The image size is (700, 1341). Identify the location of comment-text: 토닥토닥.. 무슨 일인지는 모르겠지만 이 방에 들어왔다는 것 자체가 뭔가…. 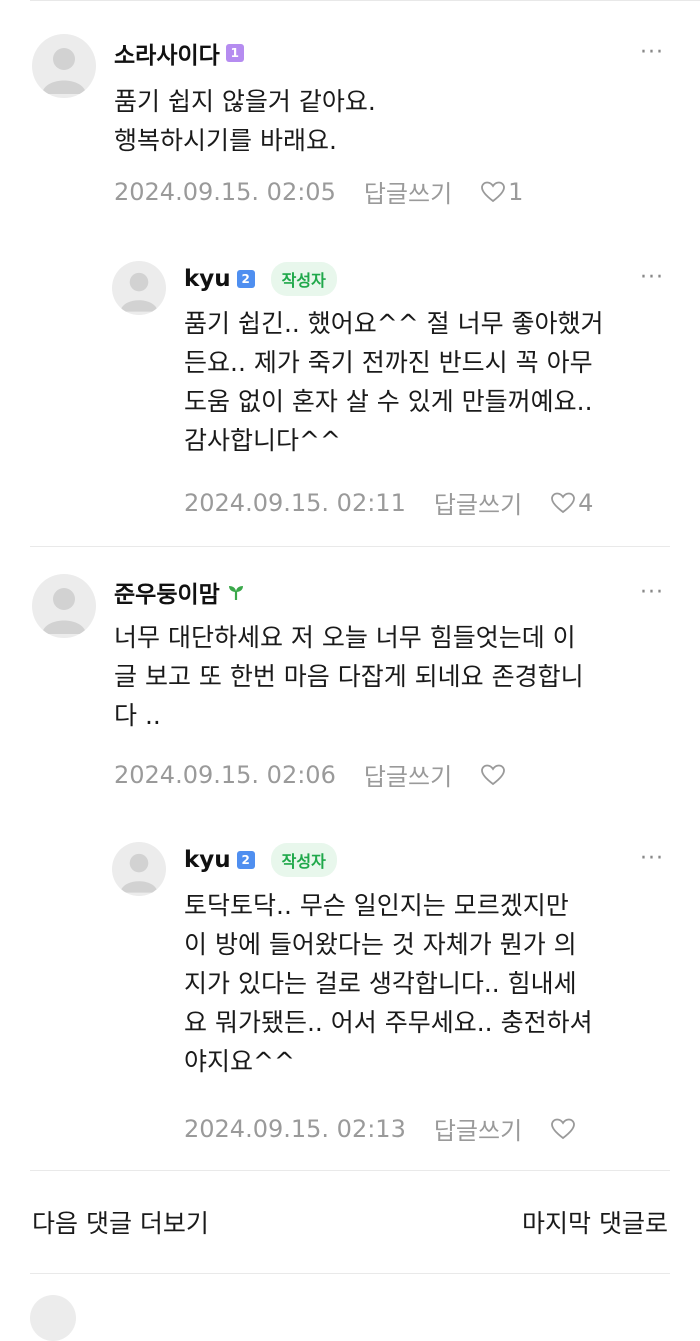
(388, 983).